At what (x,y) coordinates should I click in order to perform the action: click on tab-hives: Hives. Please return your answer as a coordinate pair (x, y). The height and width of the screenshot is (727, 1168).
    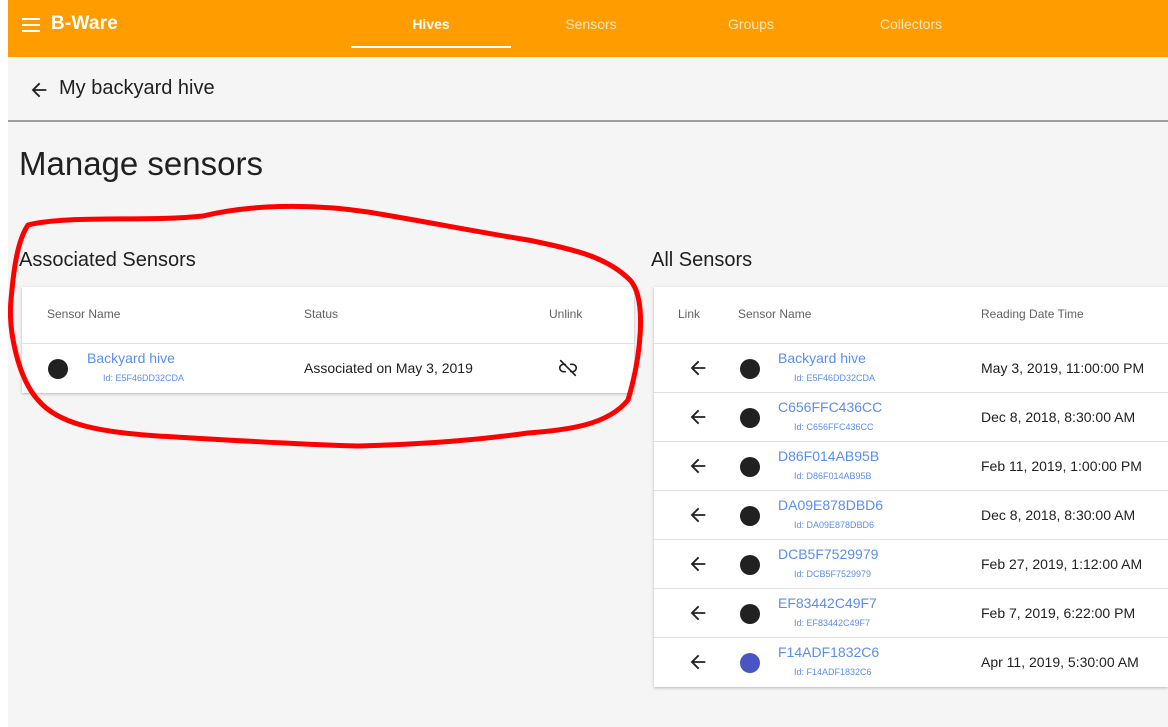
    Looking at the image, I should click on (431, 24).